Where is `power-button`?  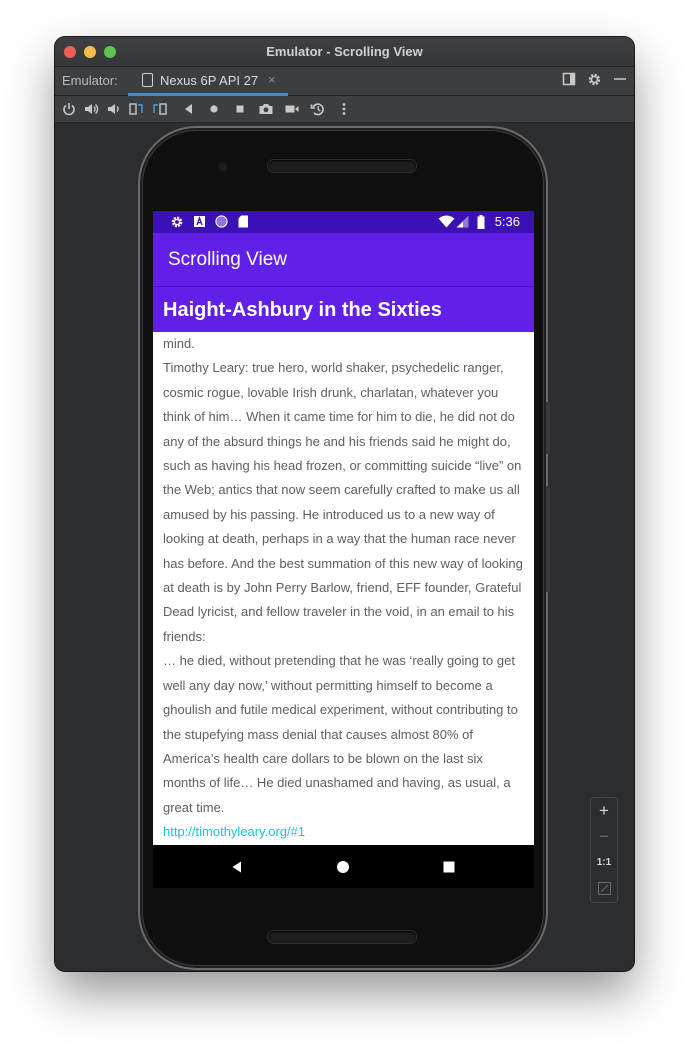
power-button is located at coordinates (548, 428).